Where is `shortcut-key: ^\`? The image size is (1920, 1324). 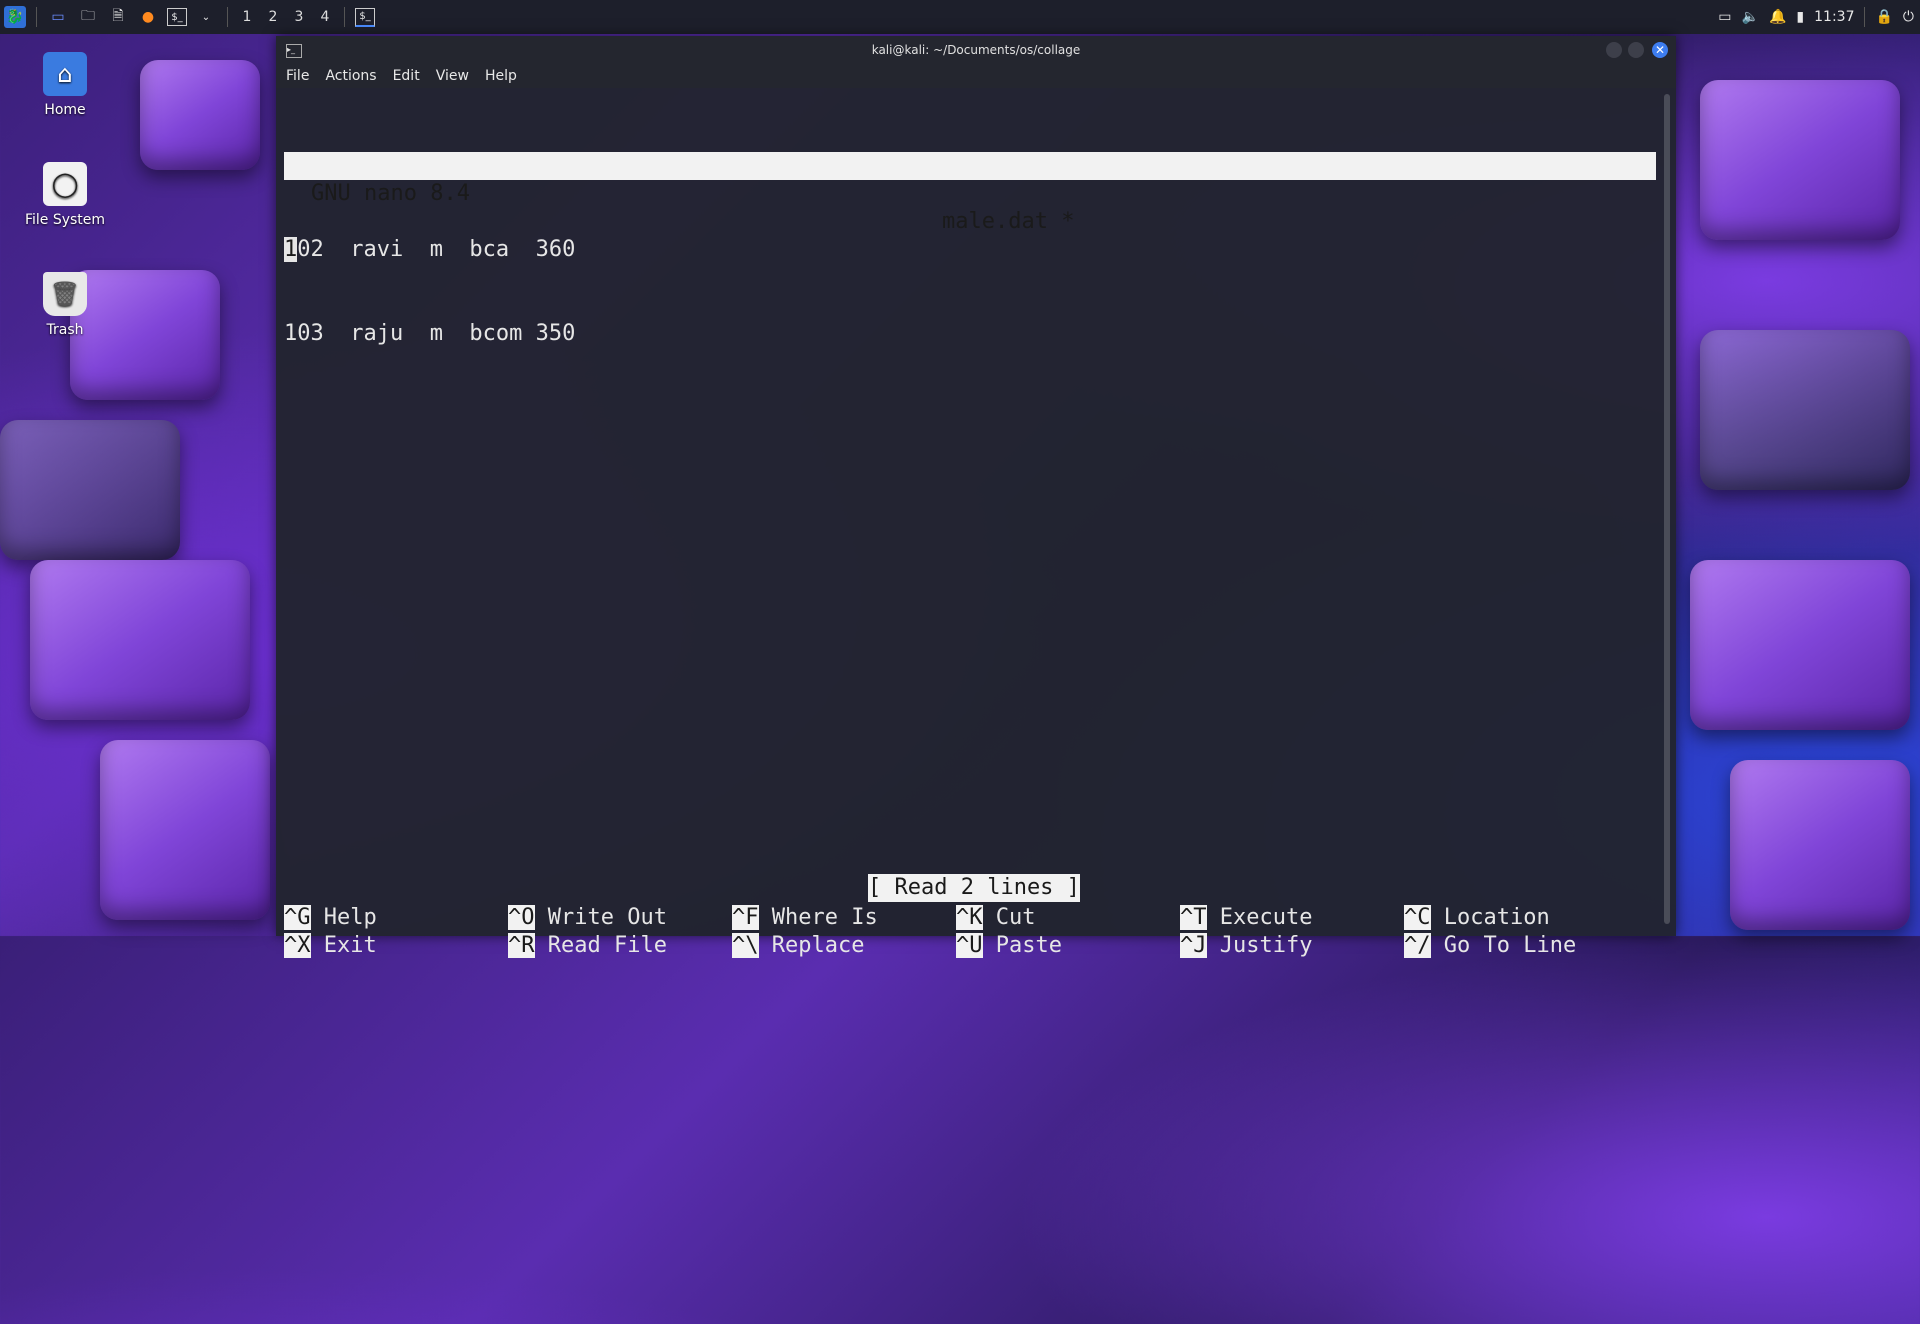
shortcut-key: ^\ is located at coordinates (745, 945).